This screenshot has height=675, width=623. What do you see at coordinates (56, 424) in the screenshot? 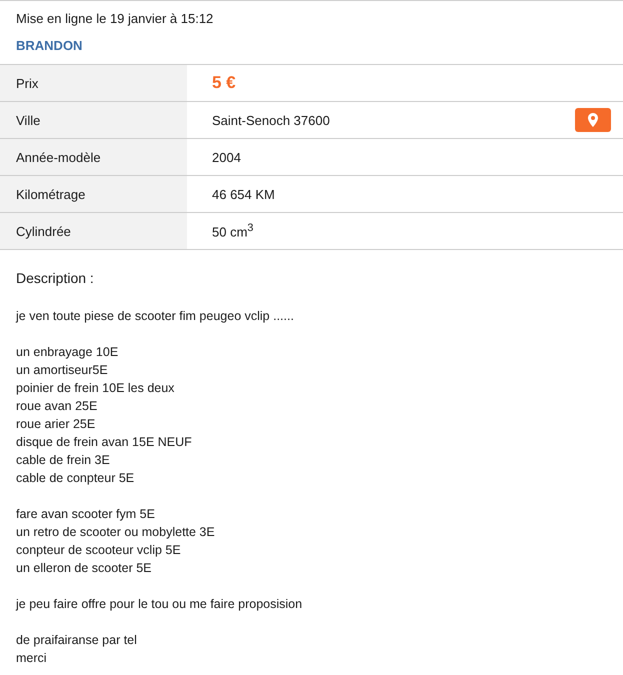
I see `description-line: roue arier 25E` at bounding box center [56, 424].